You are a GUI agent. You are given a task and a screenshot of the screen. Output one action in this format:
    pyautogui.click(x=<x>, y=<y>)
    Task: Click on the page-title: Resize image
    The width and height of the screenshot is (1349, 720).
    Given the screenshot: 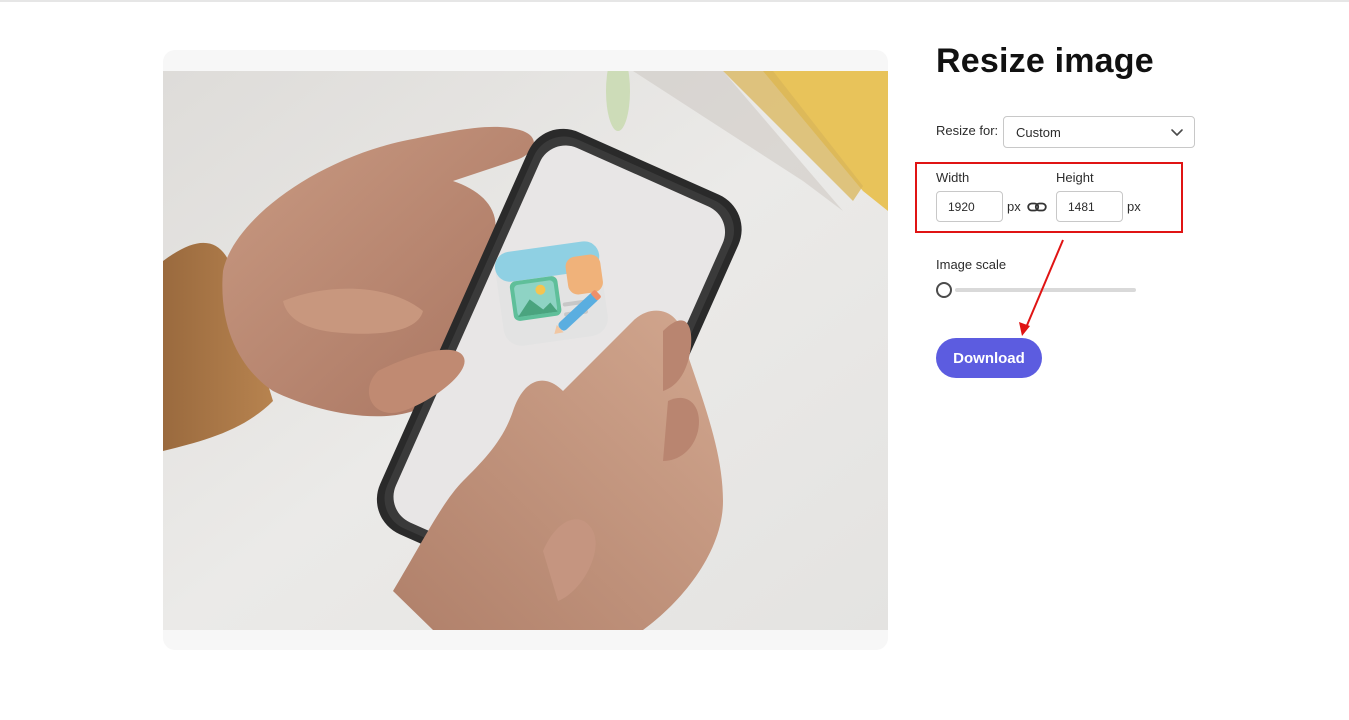 What is the action you would take?
    pyautogui.click(x=1045, y=61)
    